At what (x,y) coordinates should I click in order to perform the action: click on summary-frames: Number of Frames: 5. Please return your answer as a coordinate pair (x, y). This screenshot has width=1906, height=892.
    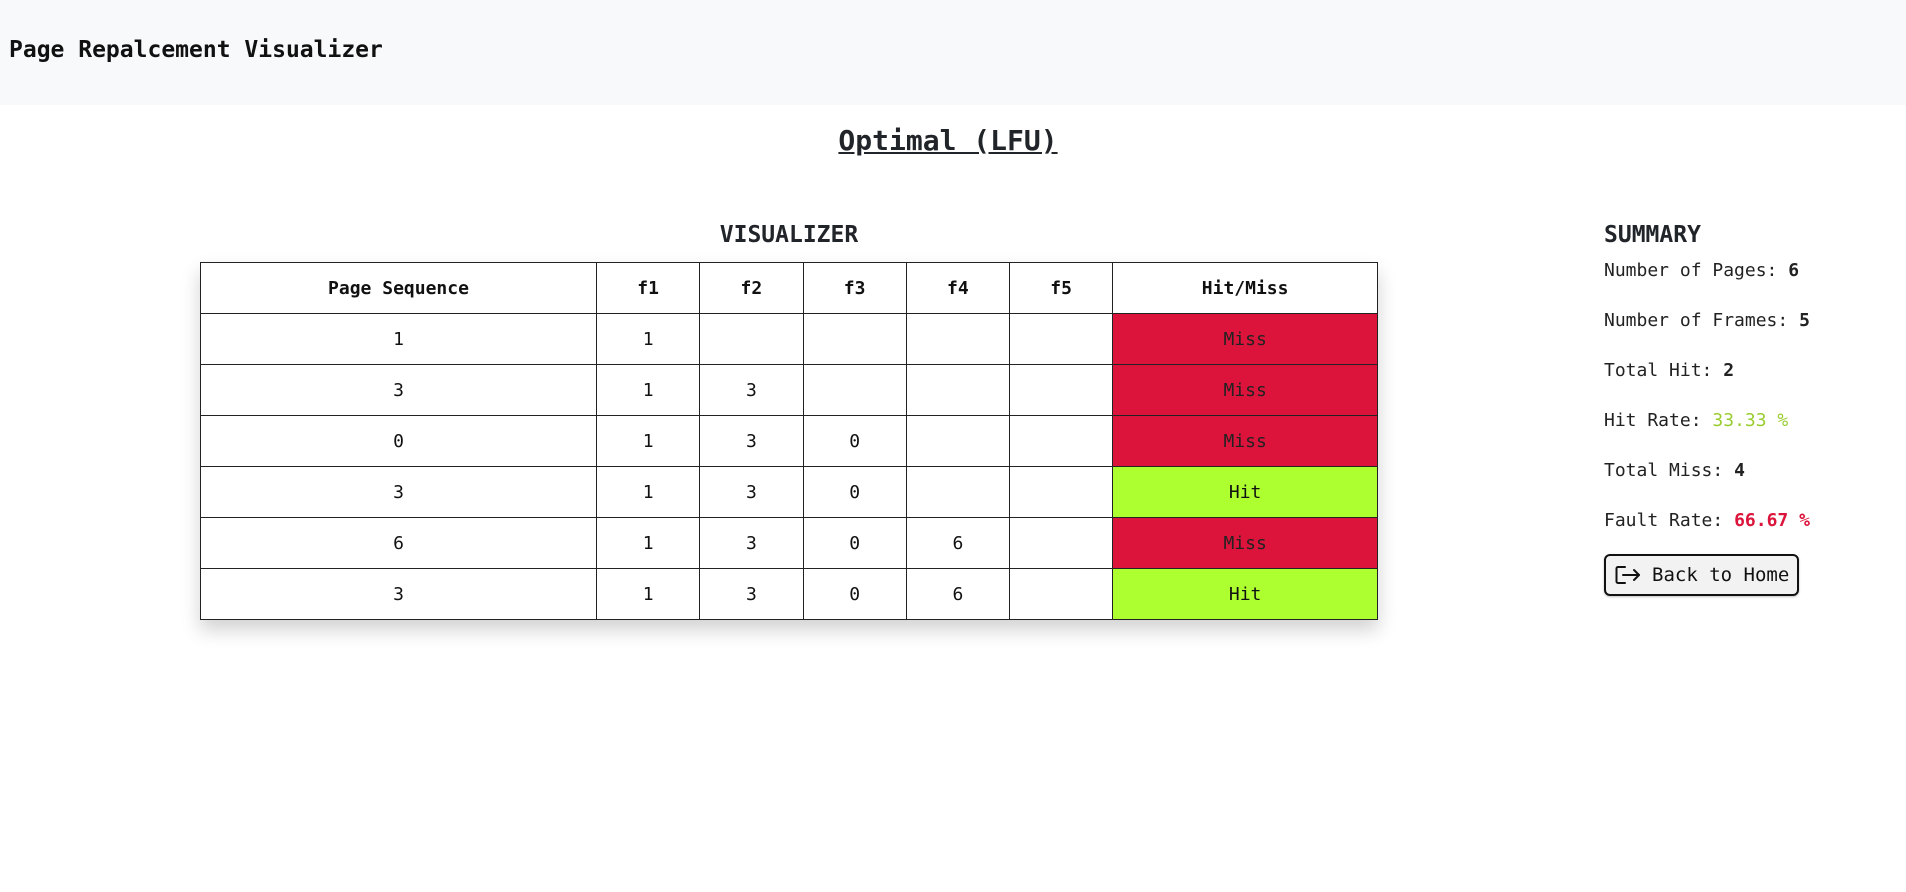
    Looking at the image, I should click on (1749, 335).